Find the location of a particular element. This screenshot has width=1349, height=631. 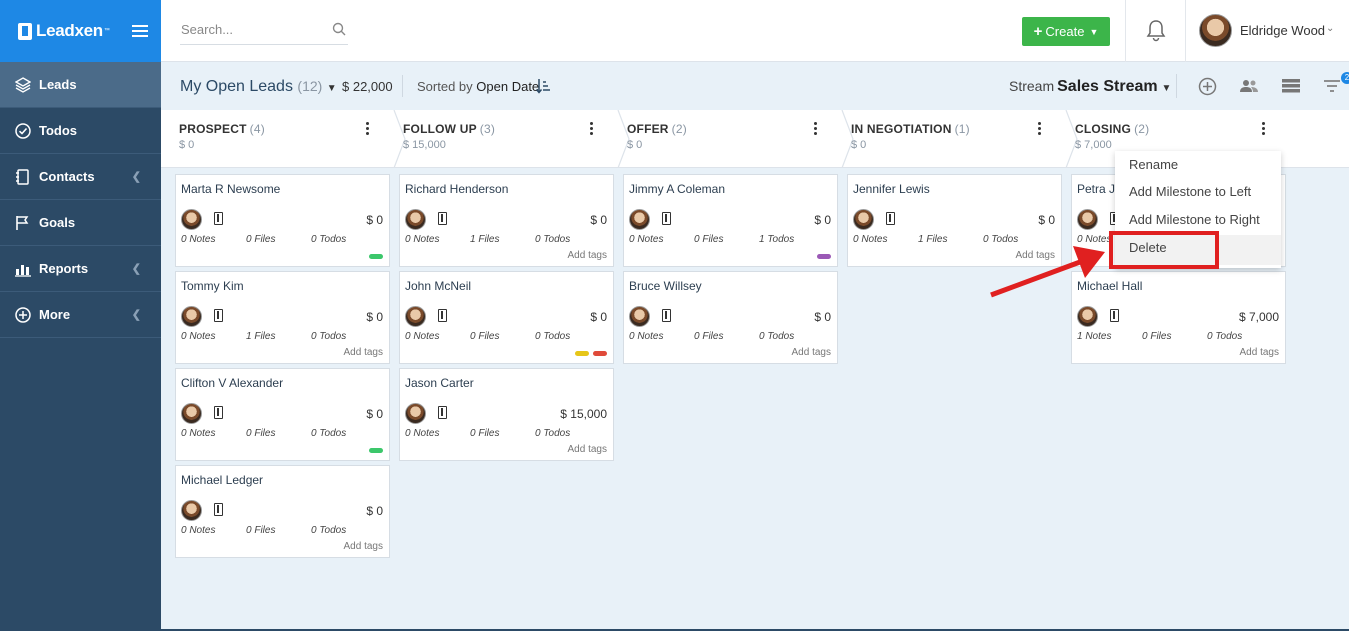

lead-name: Clifton V Alexander is located at coordinates (232, 383).